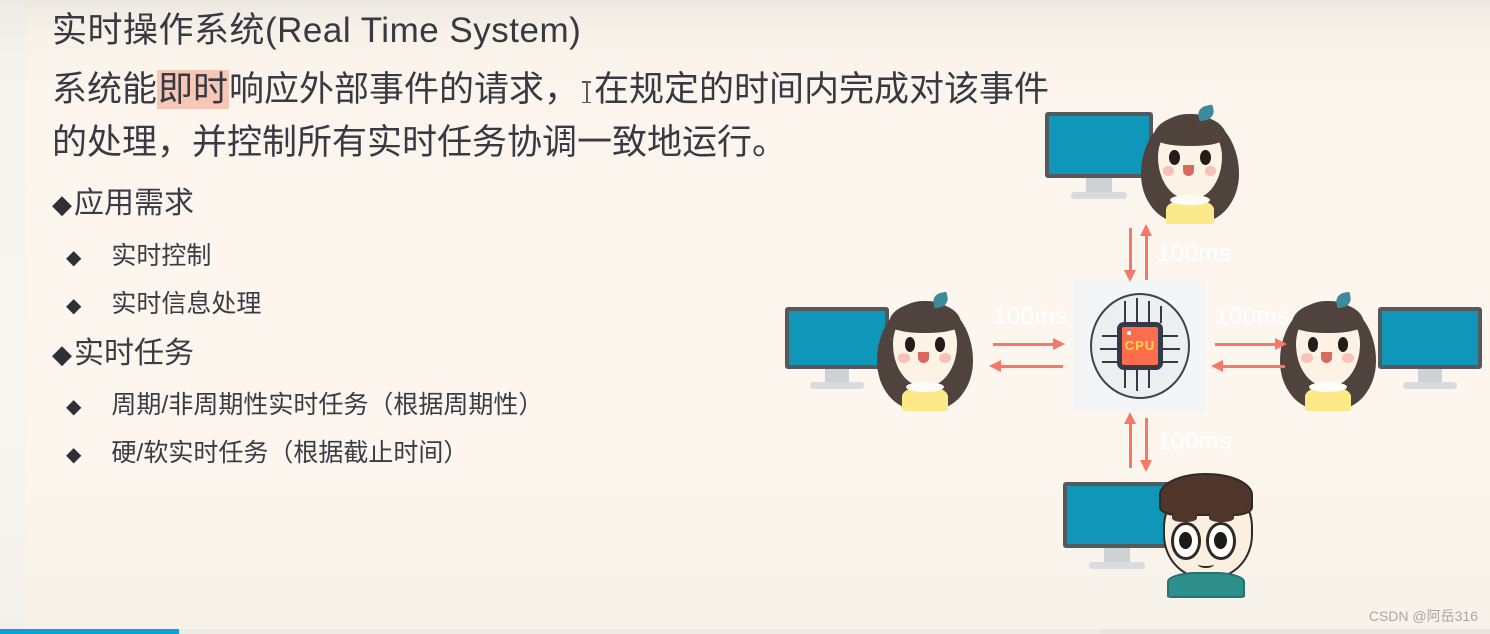 The height and width of the screenshot is (634, 1490). What do you see at coordinates (1206, 585) in the screenshot?
I see `shirt` at bounding box center [1206, 585].